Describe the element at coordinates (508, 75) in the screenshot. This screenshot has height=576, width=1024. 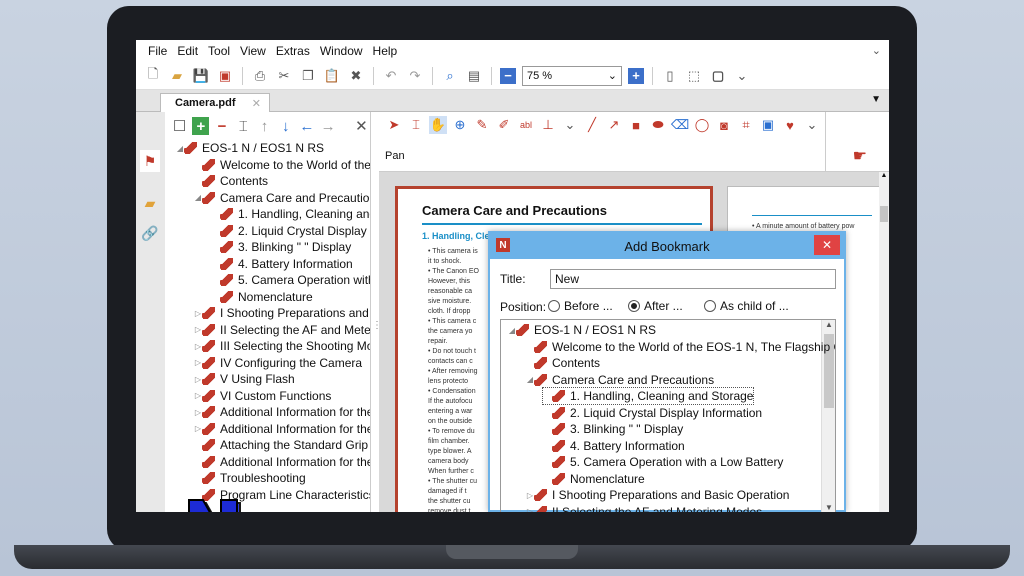
I see `zoom-out-button: −` at that location.